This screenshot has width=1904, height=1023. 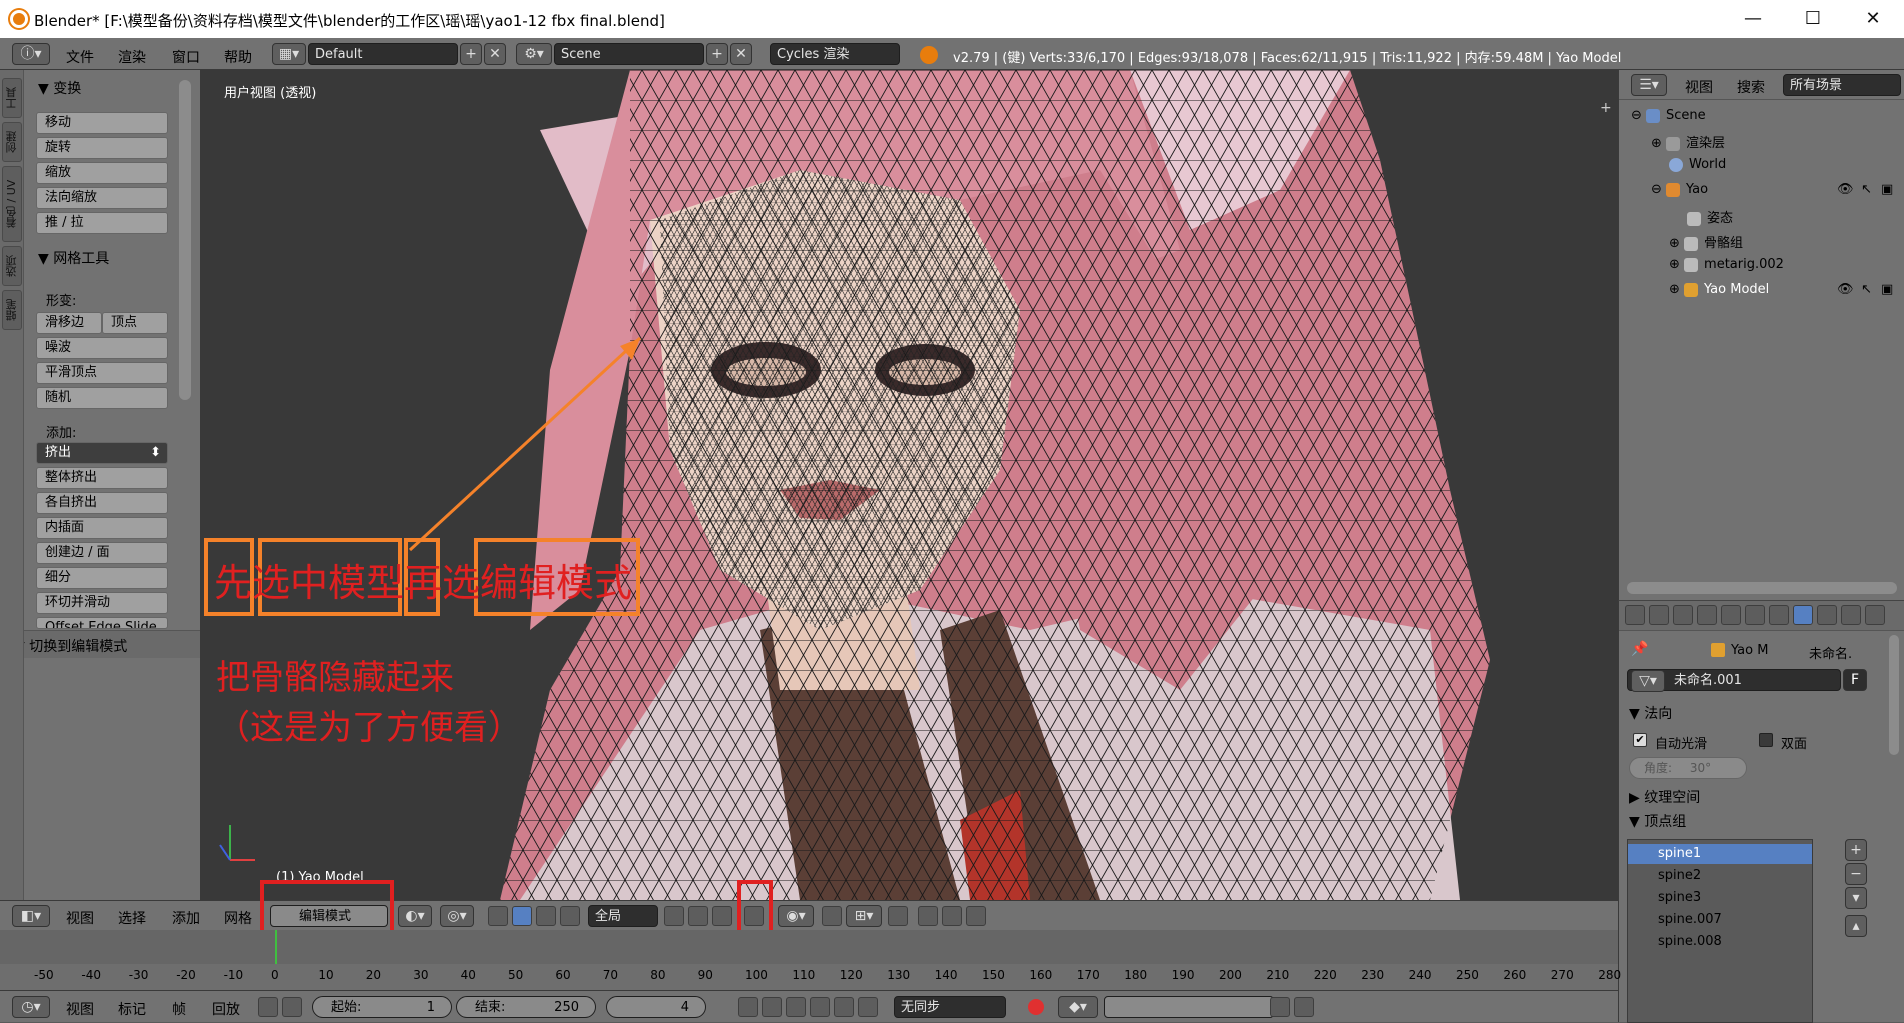 I want to click on smooth-vertex-button: 平滑顶点, so click(x=102, y=373).